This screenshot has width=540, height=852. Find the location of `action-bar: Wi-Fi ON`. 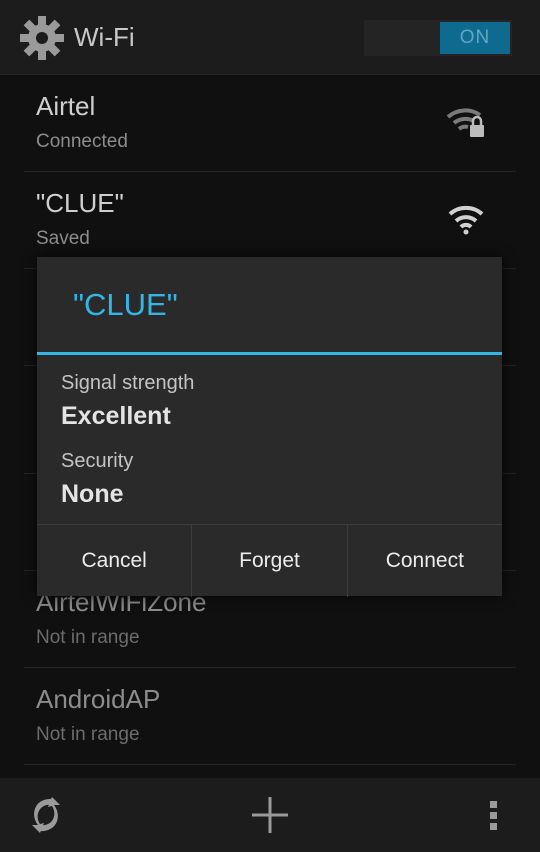

action-bar: Wi-Fi ON is located at coordinates (270, 37).